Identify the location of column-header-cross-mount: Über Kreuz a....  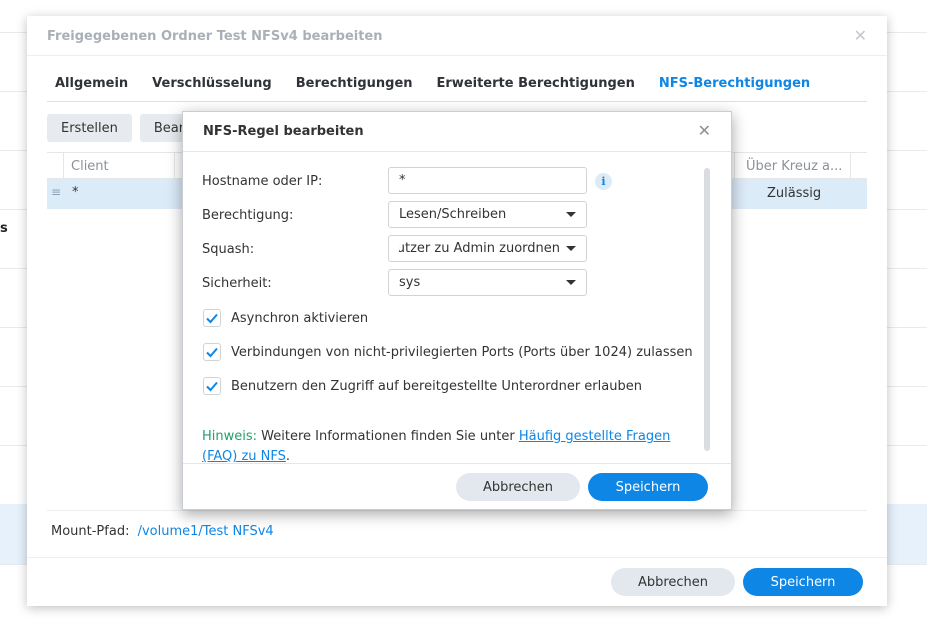
(794, 166).